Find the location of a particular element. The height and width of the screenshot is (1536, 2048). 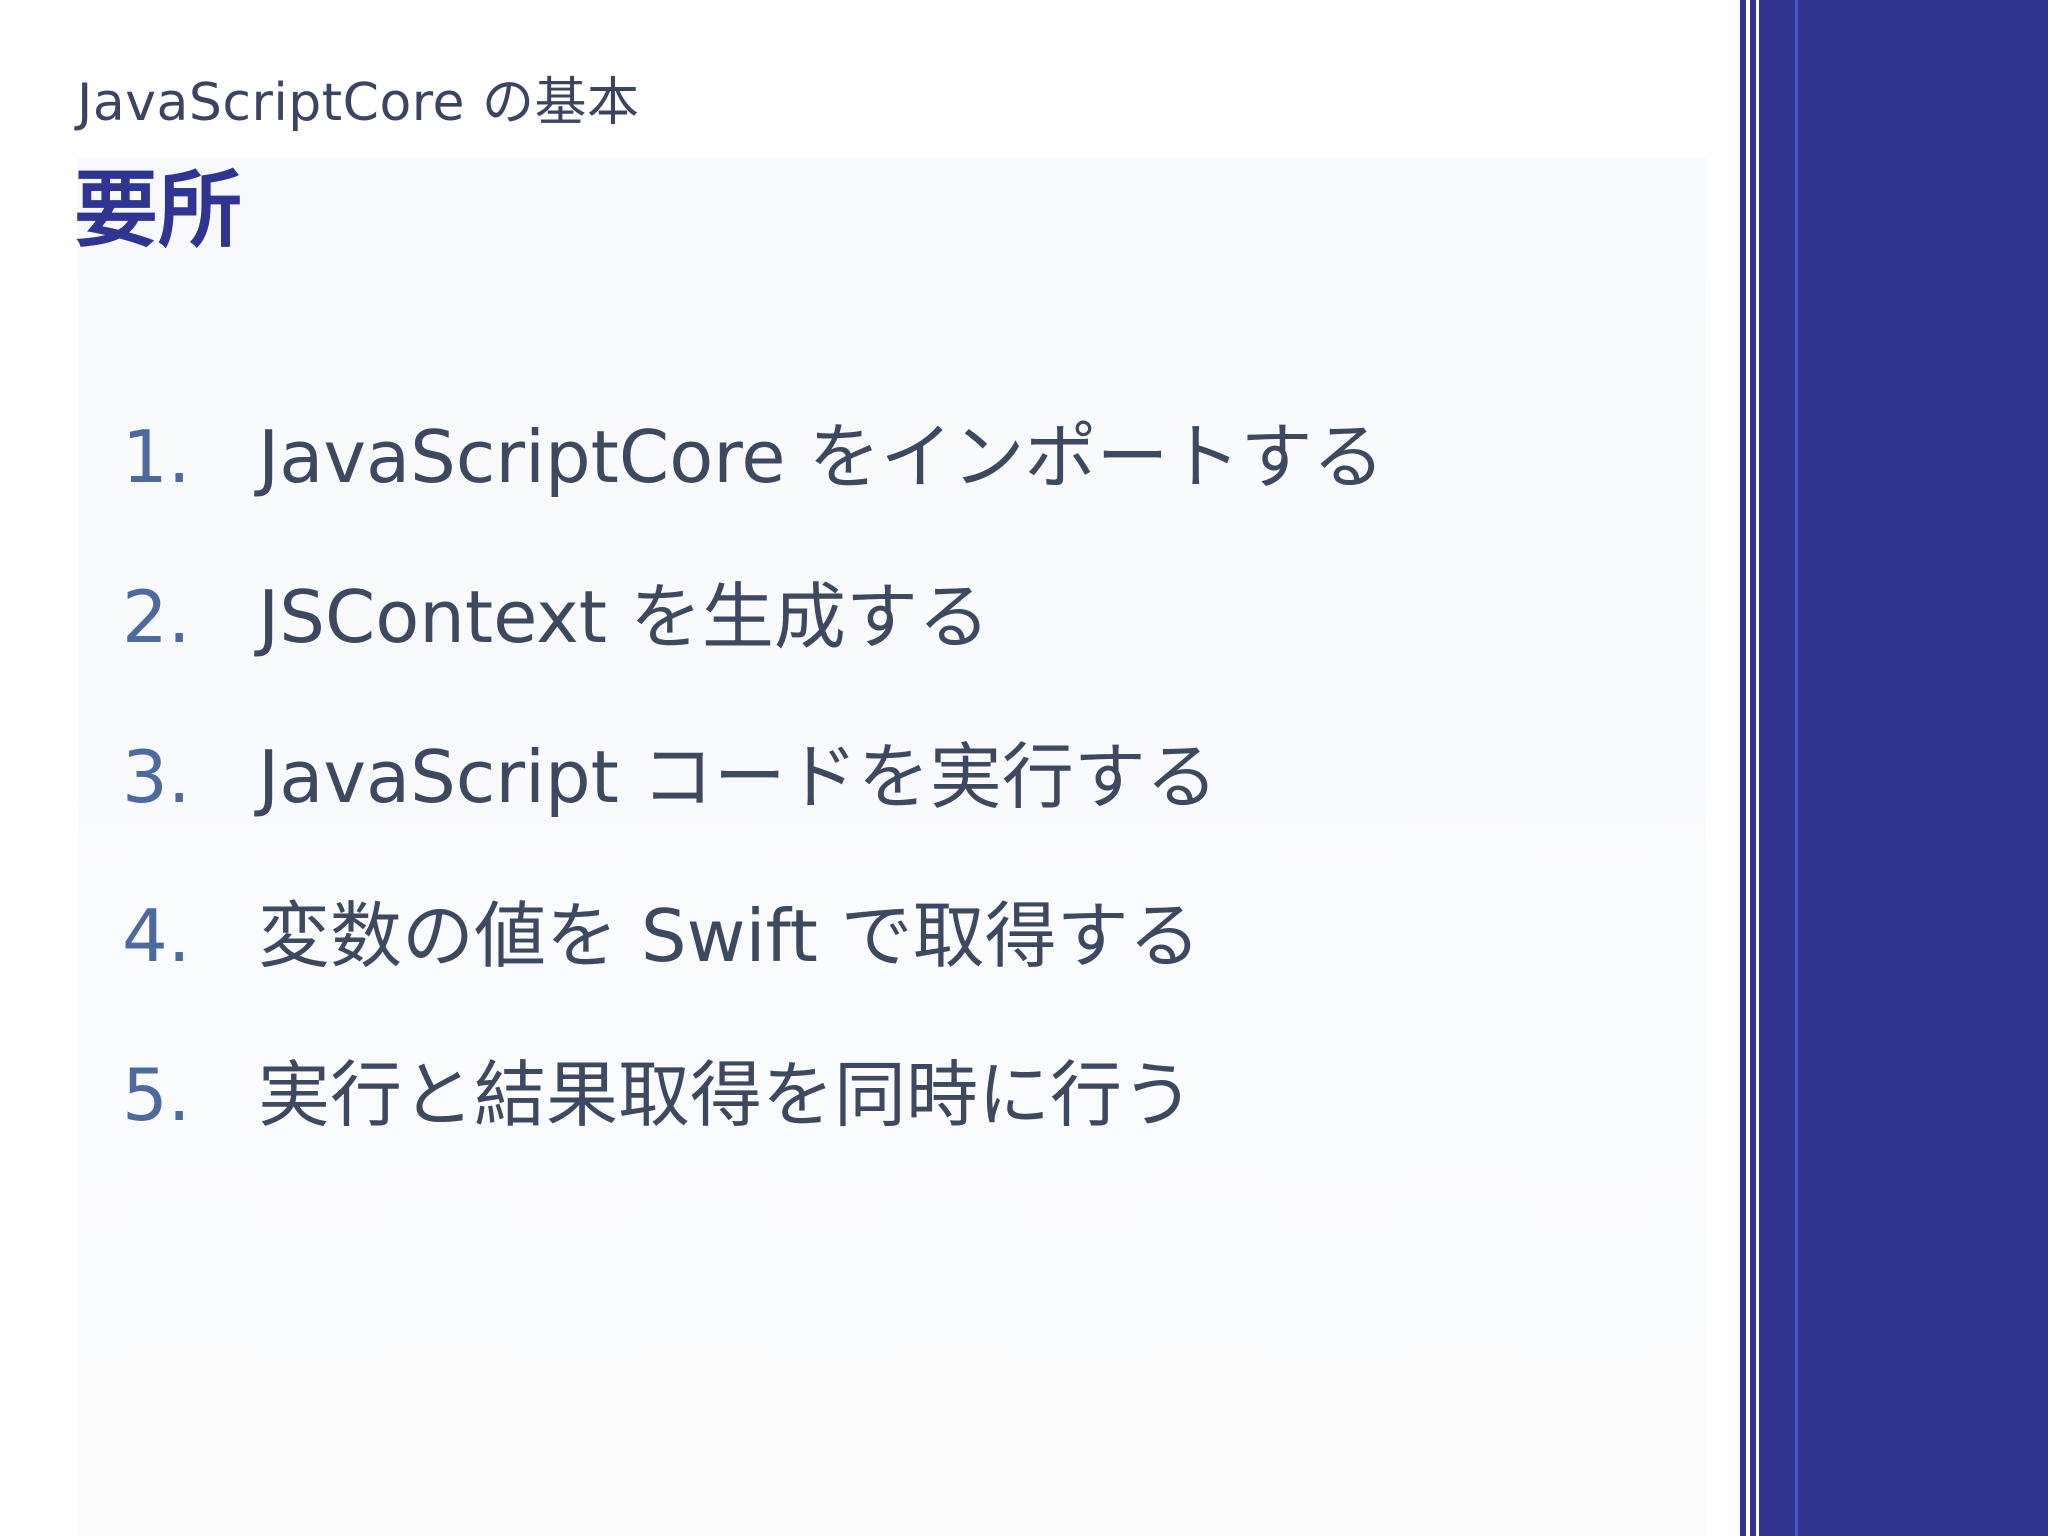

item-number: 1. is located at coordinates (156, 457).